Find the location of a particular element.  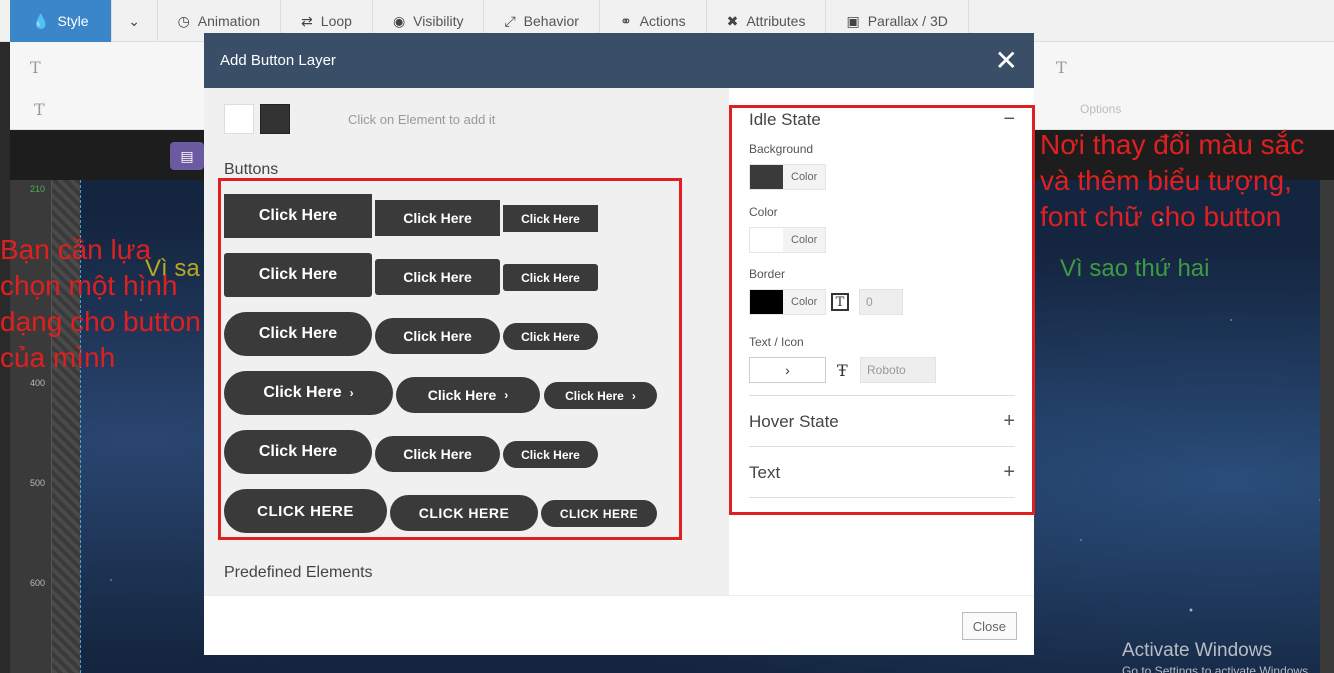

button-rounded-small: Click Here is located at coordinates (550, 277).